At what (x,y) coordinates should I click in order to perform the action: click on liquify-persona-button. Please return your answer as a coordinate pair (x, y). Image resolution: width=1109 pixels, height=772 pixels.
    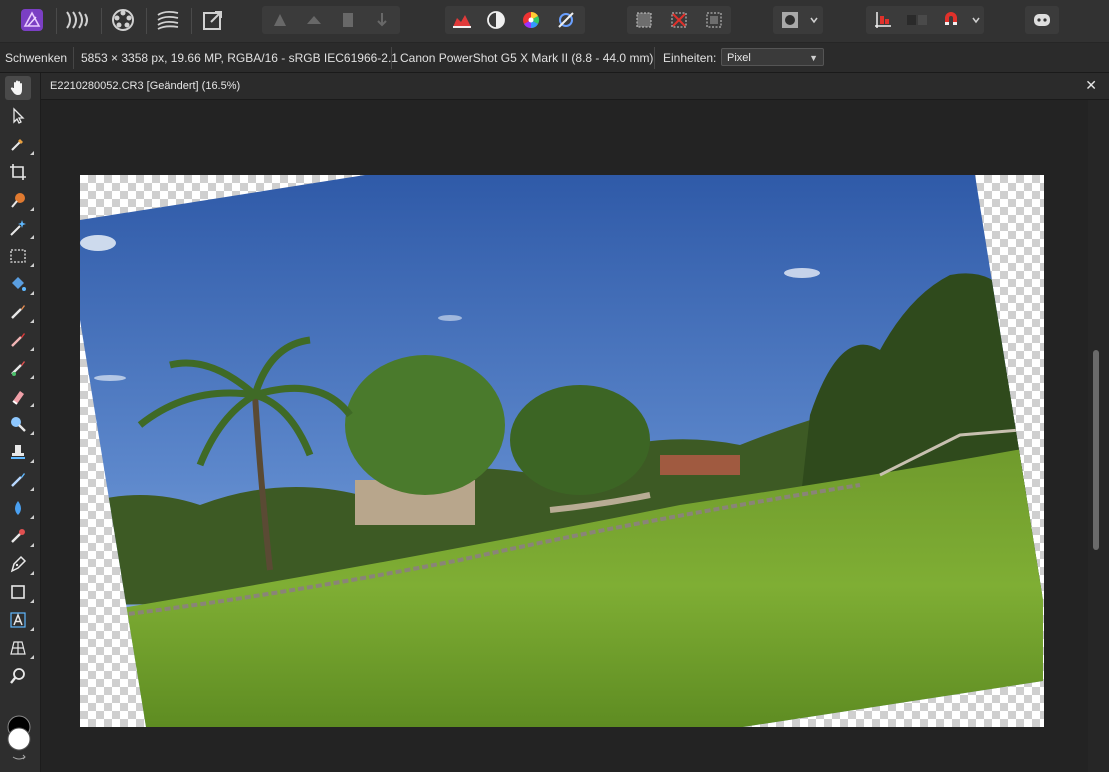
    Looking at the image, I should click on (77, 20).